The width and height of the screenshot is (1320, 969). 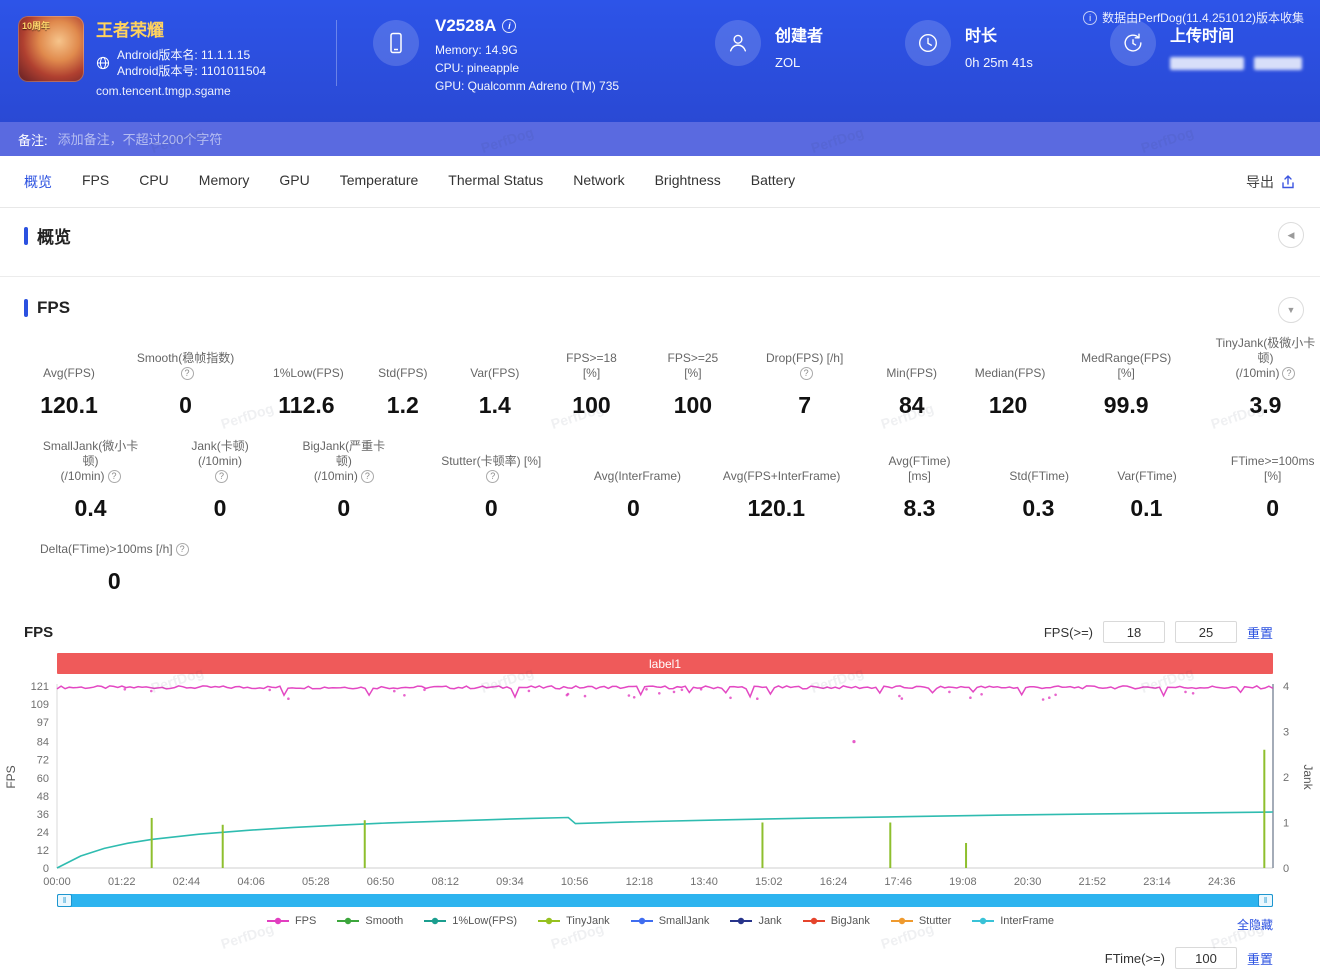 What do you see at coordinates (379, 182) in the screenshot?
I see `tab-temperature: Temperature` at bounding box center [379, 182].